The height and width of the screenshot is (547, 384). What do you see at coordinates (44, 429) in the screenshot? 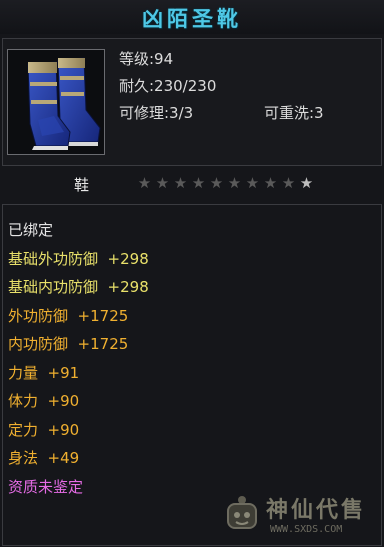
I see `attribute-line: 定力 +90` at bounding box center [44, 429].